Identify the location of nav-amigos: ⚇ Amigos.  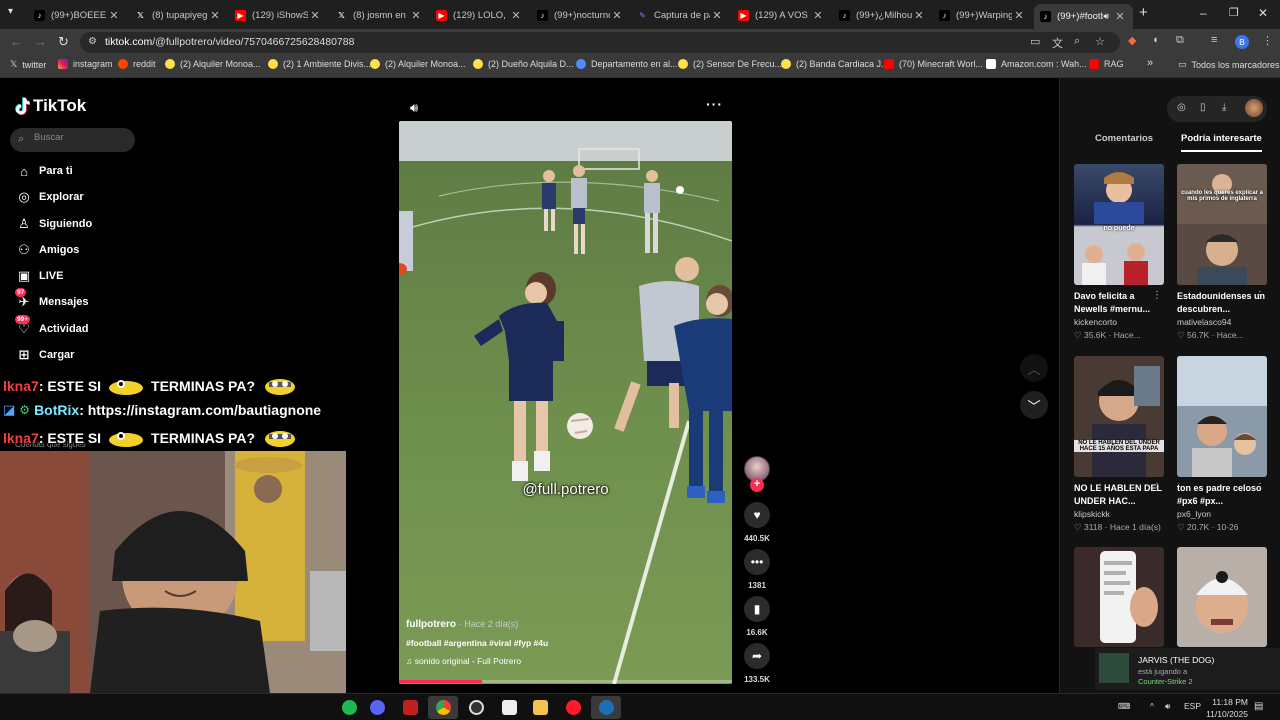
(47, 250).